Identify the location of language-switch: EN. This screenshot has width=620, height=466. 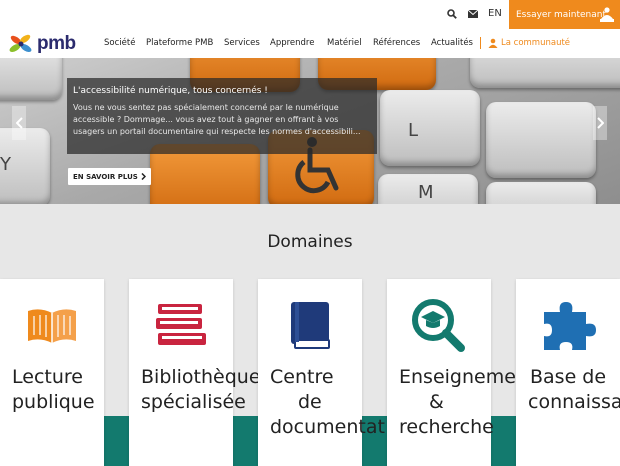
(495, 13).